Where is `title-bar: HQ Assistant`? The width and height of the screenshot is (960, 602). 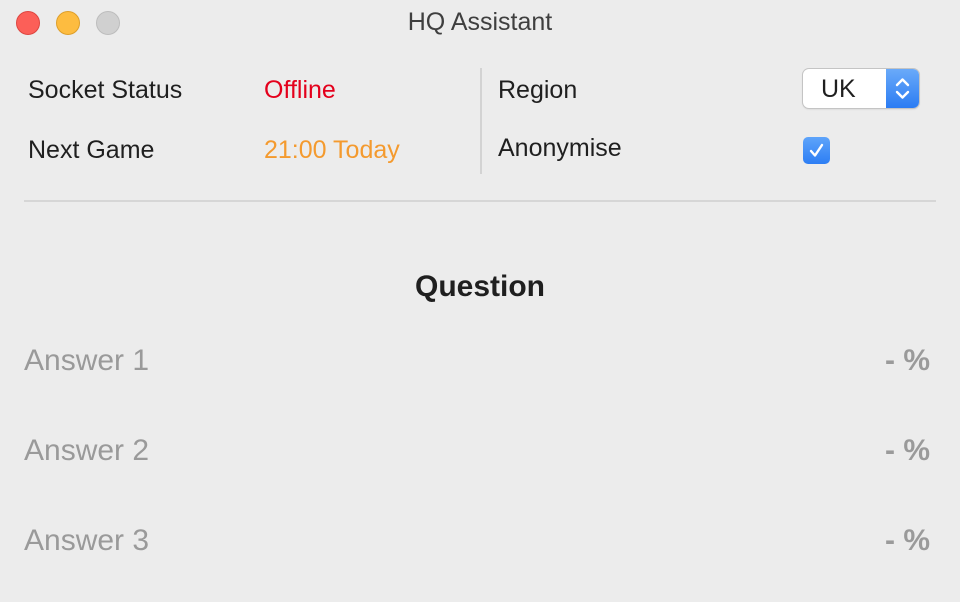 title-bar: HQ Assistant is located at coordinates (480, 23).